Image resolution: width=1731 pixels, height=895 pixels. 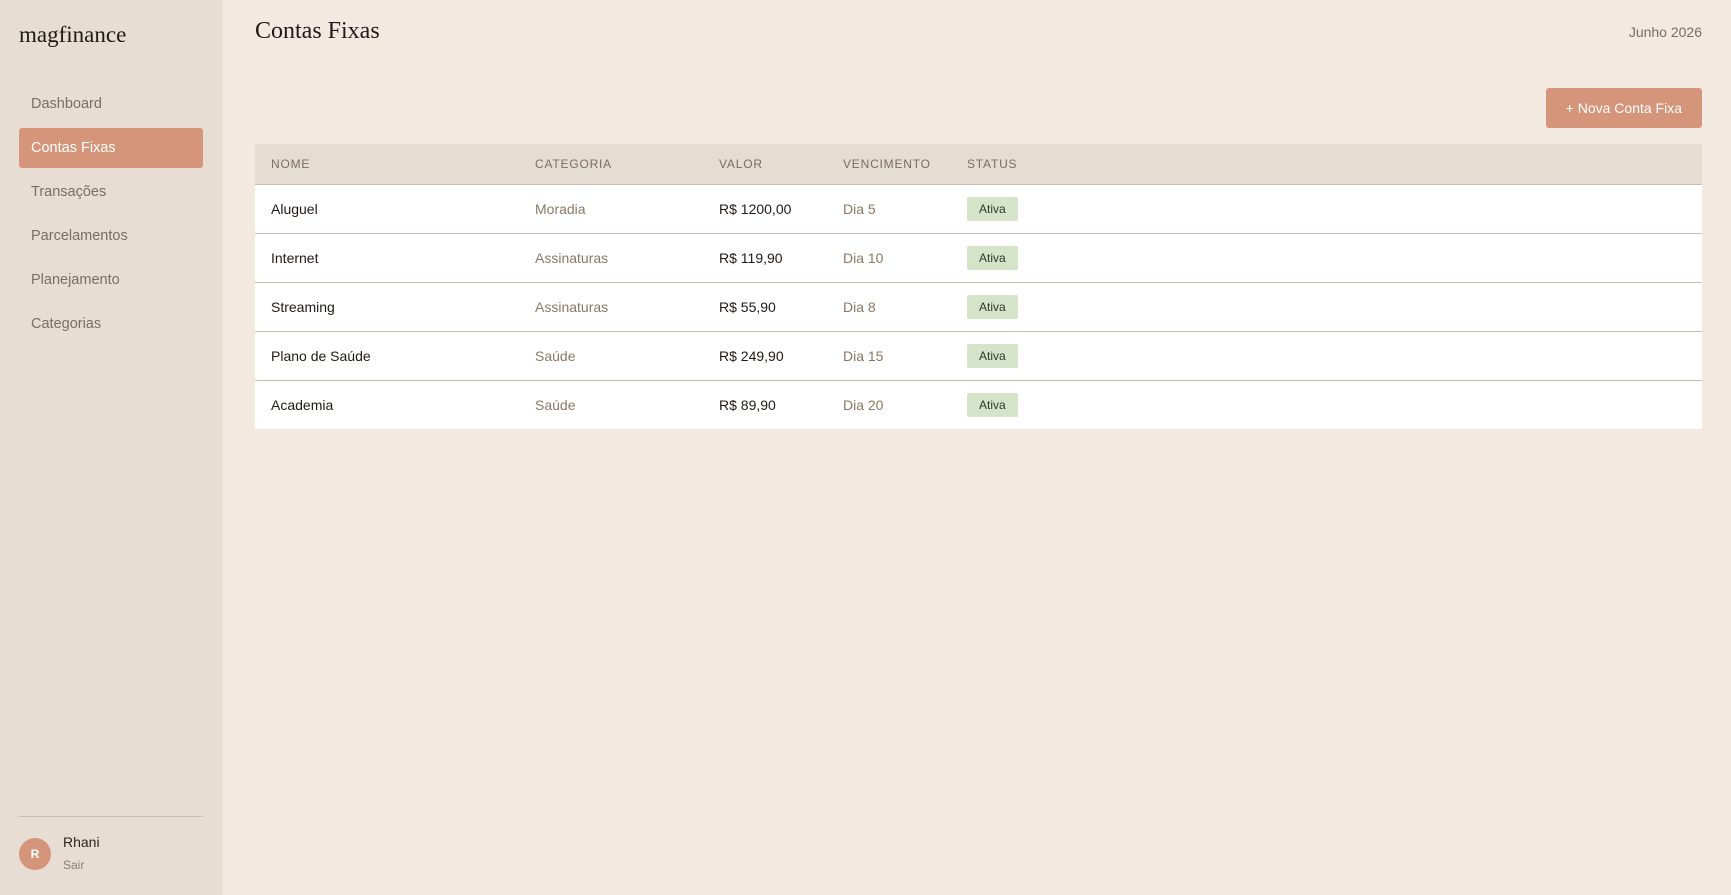 What do you see at coordinates (111, 855) in the screenshot?
I see `user-panel: R Rhani Sair` at bounding box center [111, 855].